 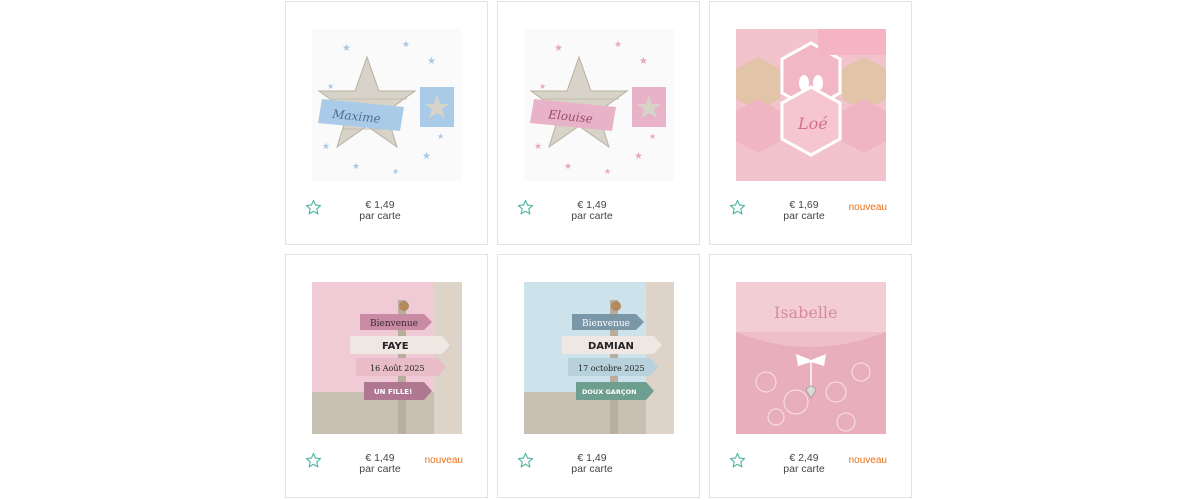 What do you see at coordinates (393, 392) in the screenshot?
I see `sign-text: UN FILLE!` at bounding box center [393, 392].